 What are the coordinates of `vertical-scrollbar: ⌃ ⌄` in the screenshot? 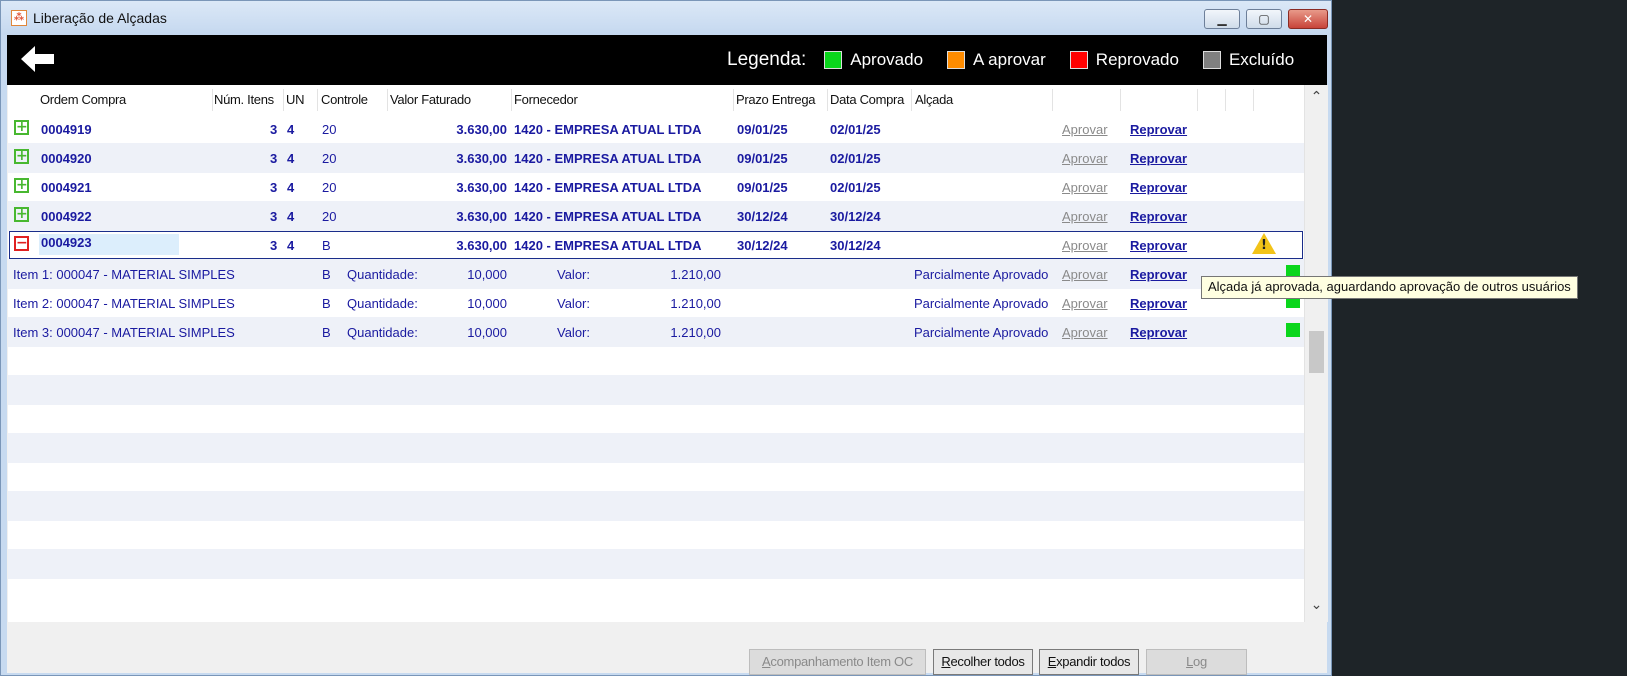 It's located at (1316, 353).